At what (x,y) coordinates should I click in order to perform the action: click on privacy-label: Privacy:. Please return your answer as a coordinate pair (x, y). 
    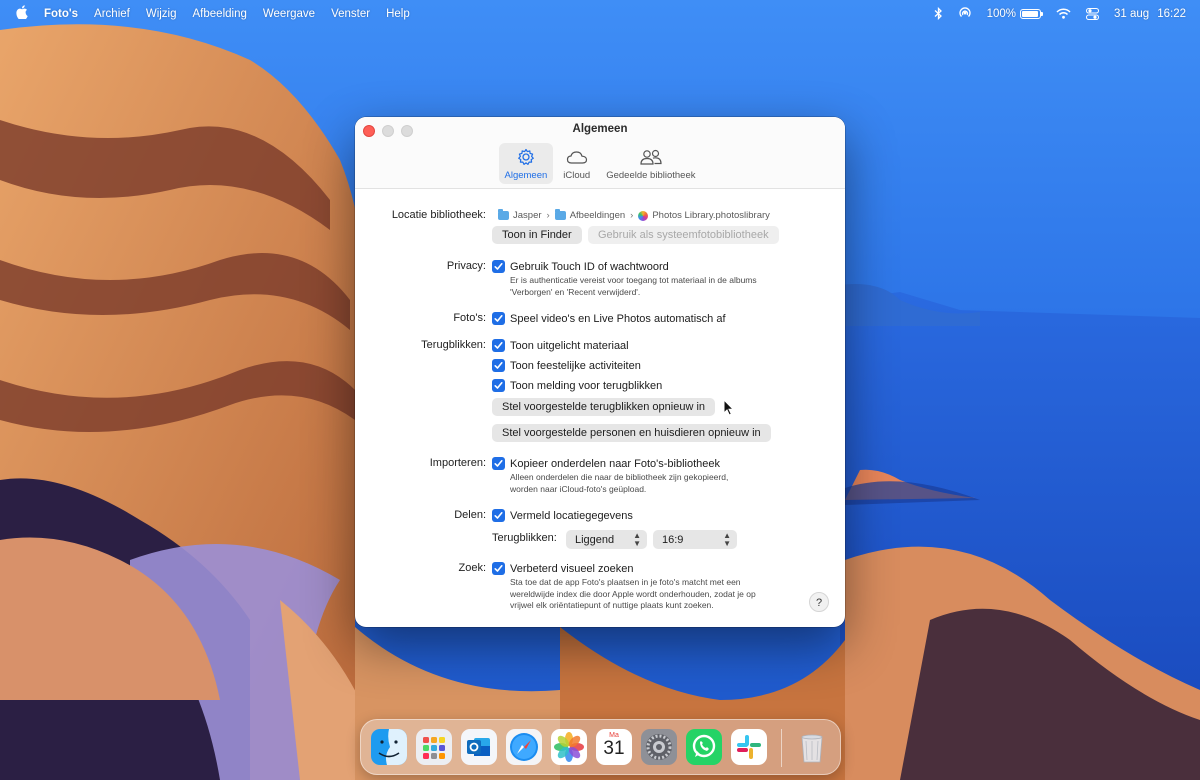
    Looking at the image, I should click on (466, 266).